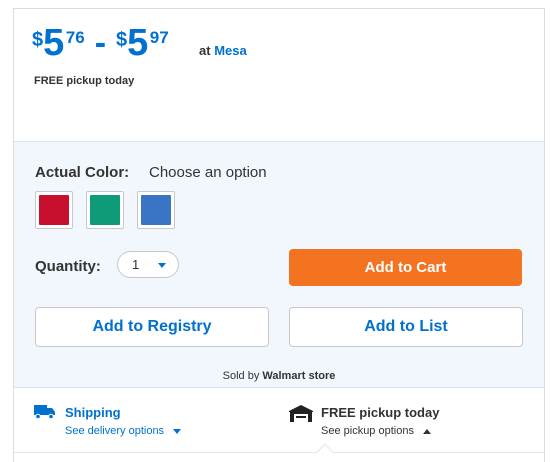 The image size is (558, 462). I want to click on caret-up-icon, so click(427, 431).